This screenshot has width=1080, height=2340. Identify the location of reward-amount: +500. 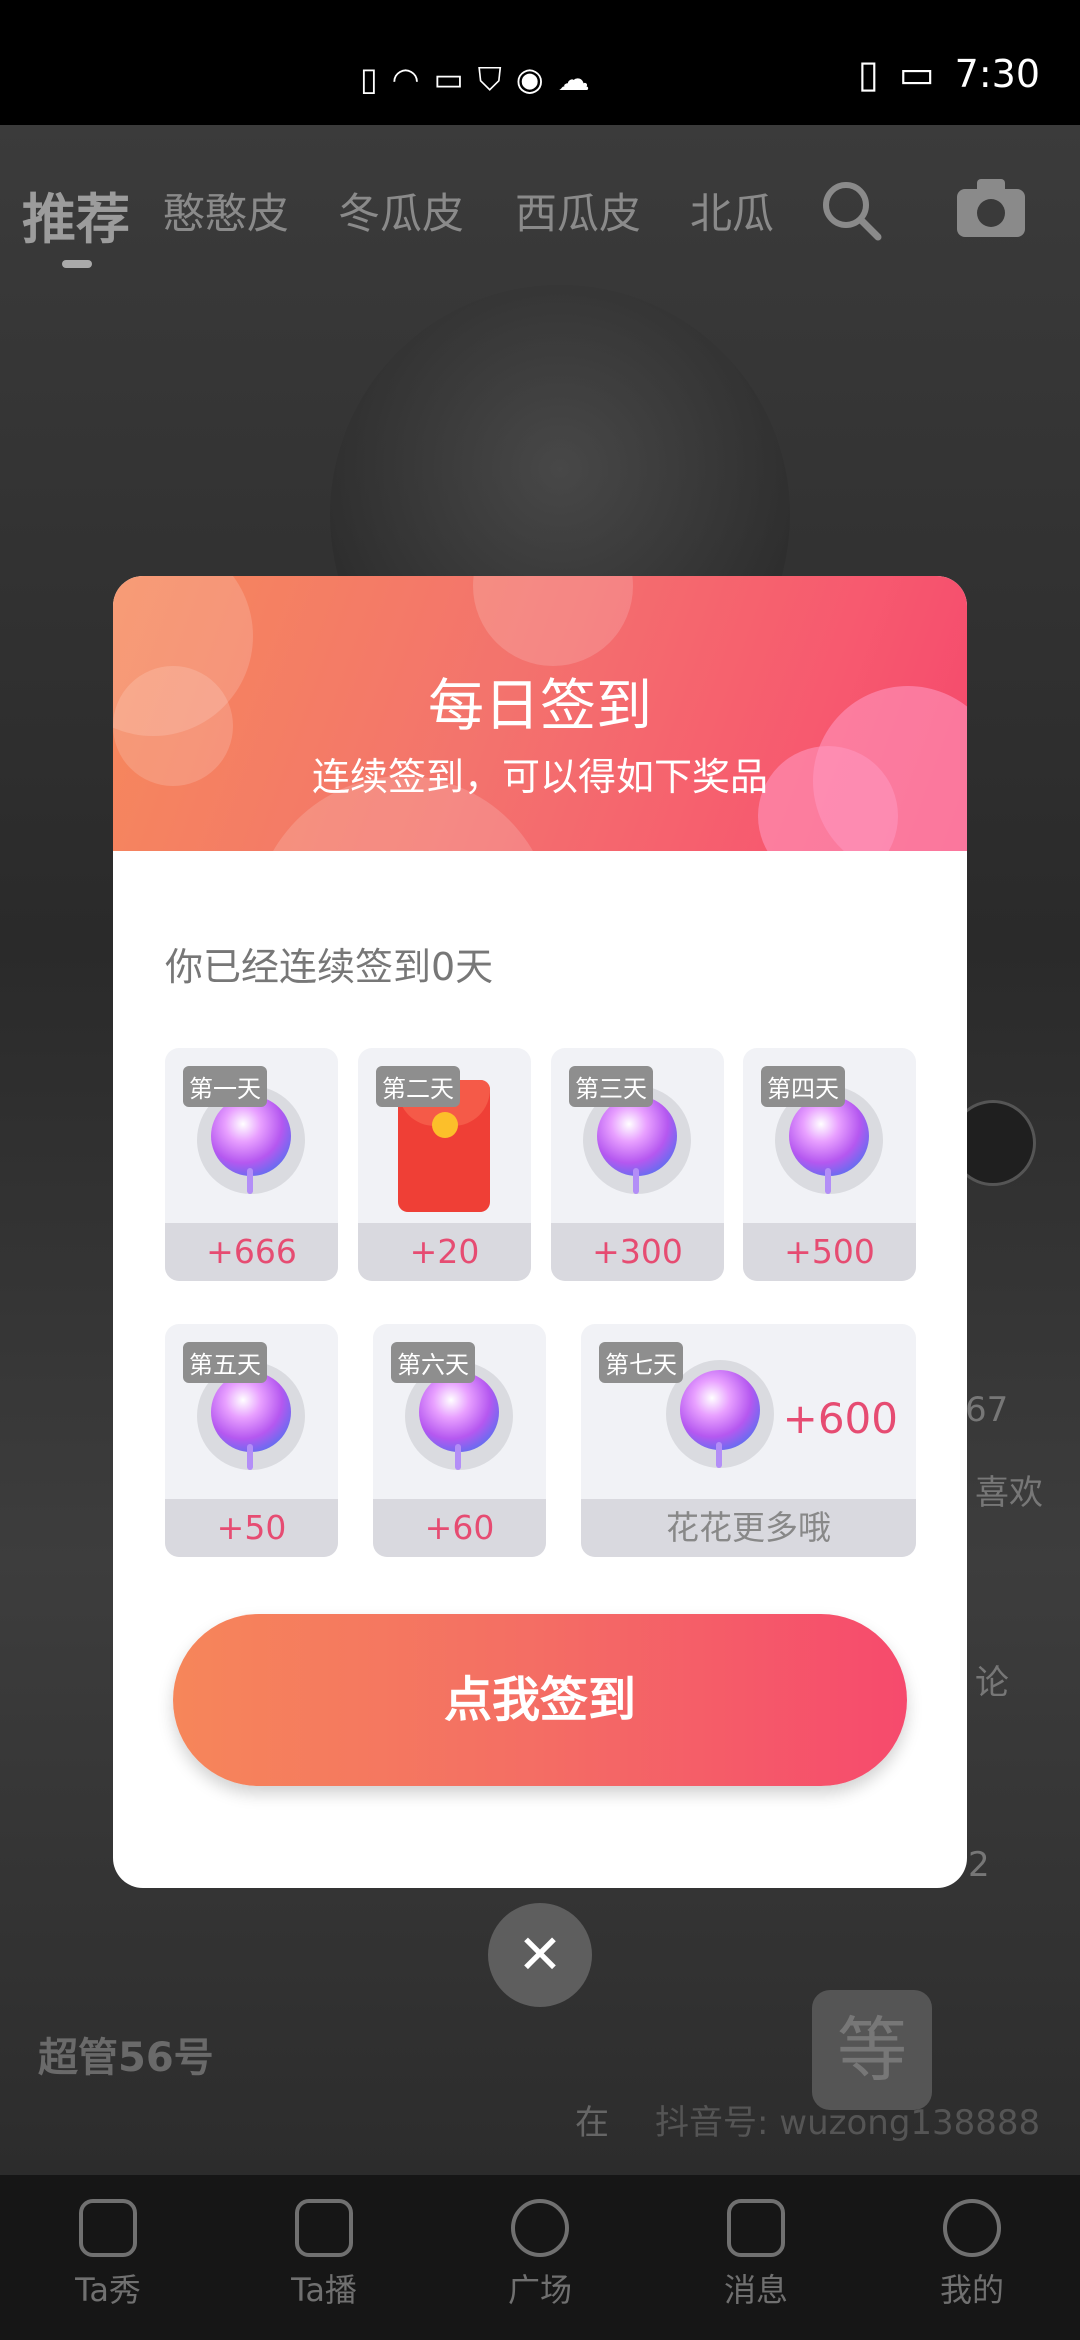
(829, 1252).